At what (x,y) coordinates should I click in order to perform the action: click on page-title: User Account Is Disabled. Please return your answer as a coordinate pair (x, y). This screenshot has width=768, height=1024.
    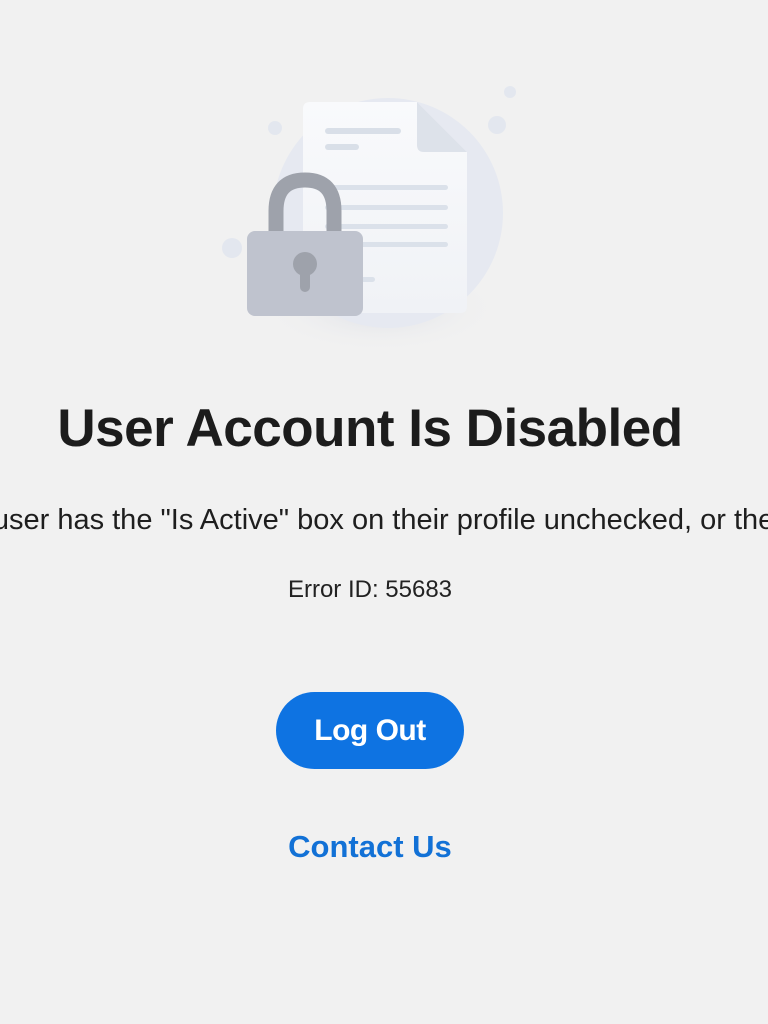
    Looking at the image, I should click on (370, 428).